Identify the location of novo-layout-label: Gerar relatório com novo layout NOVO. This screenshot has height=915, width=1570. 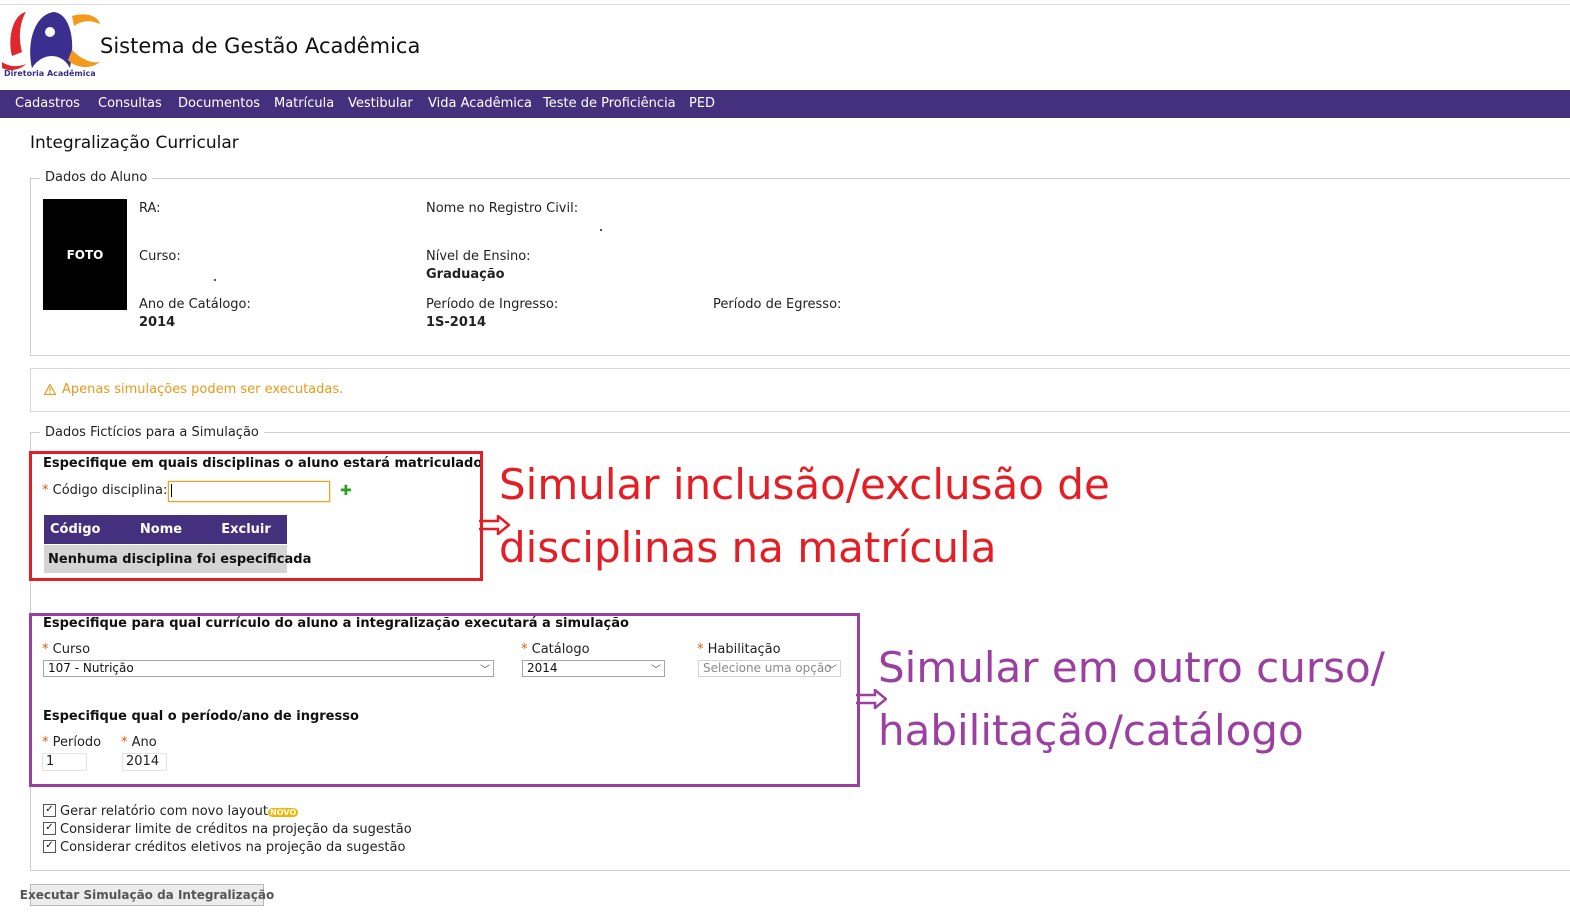
(179, 811).